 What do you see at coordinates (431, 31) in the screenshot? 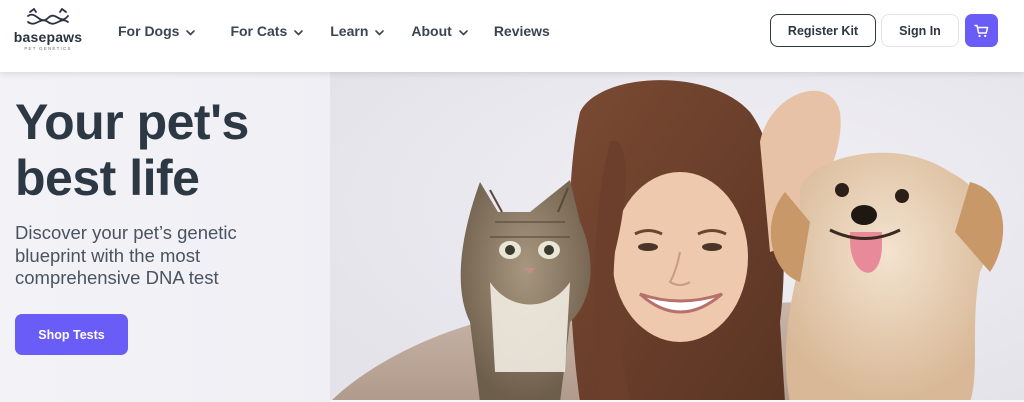
I see `nav-item-label: About` at bounding box center [431, 31].